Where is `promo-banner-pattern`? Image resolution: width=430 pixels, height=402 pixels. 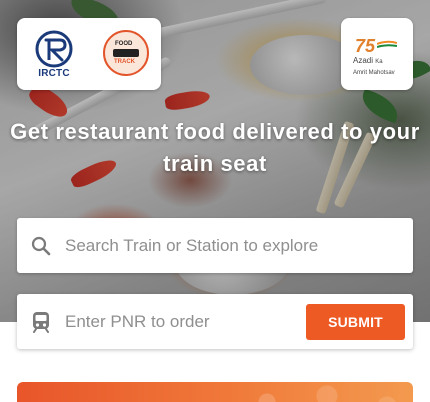 promo-banner-pattern is located at coordinates (330, 392).